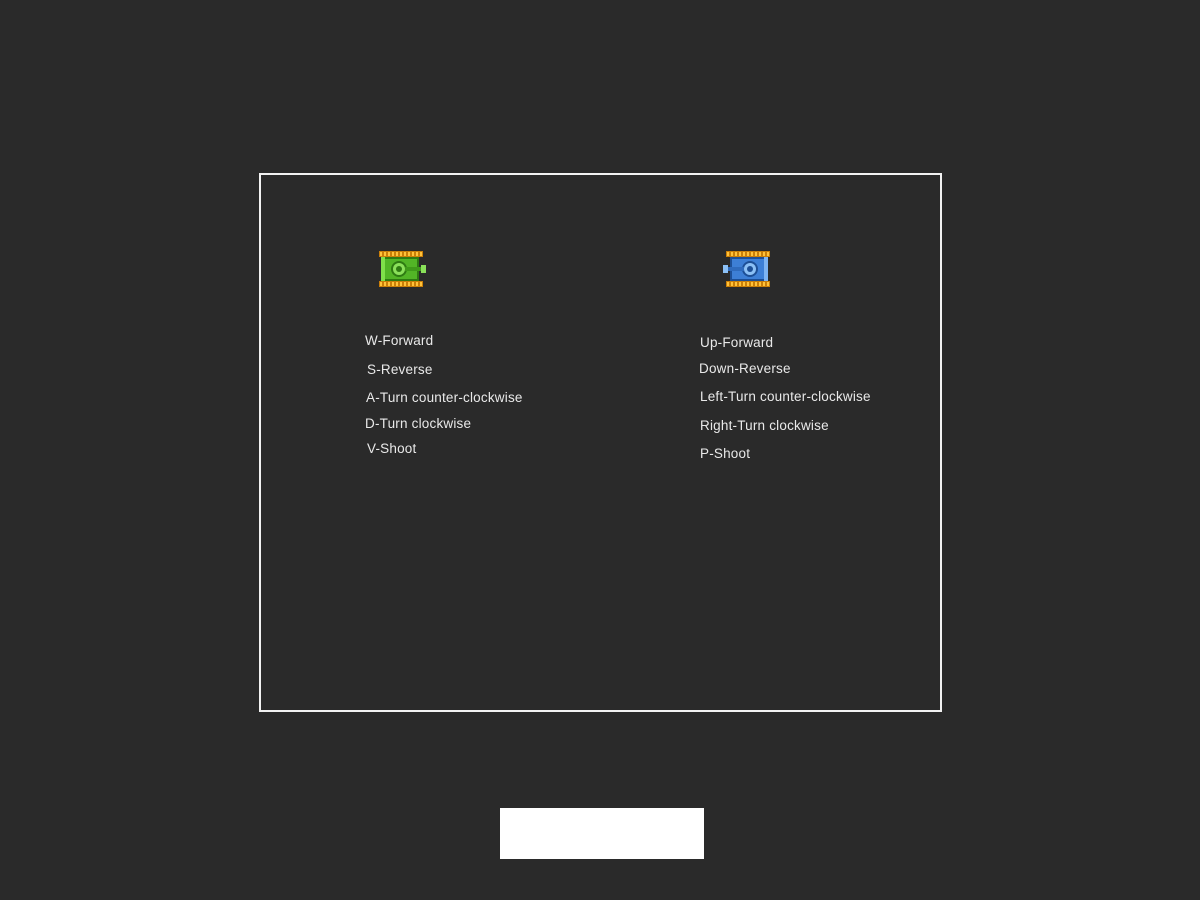  Describe the element at coordinates (444, 397) in the screenshot. I see `player1-control-turn-ccw: A-Turn counter-clockwise` at that location.